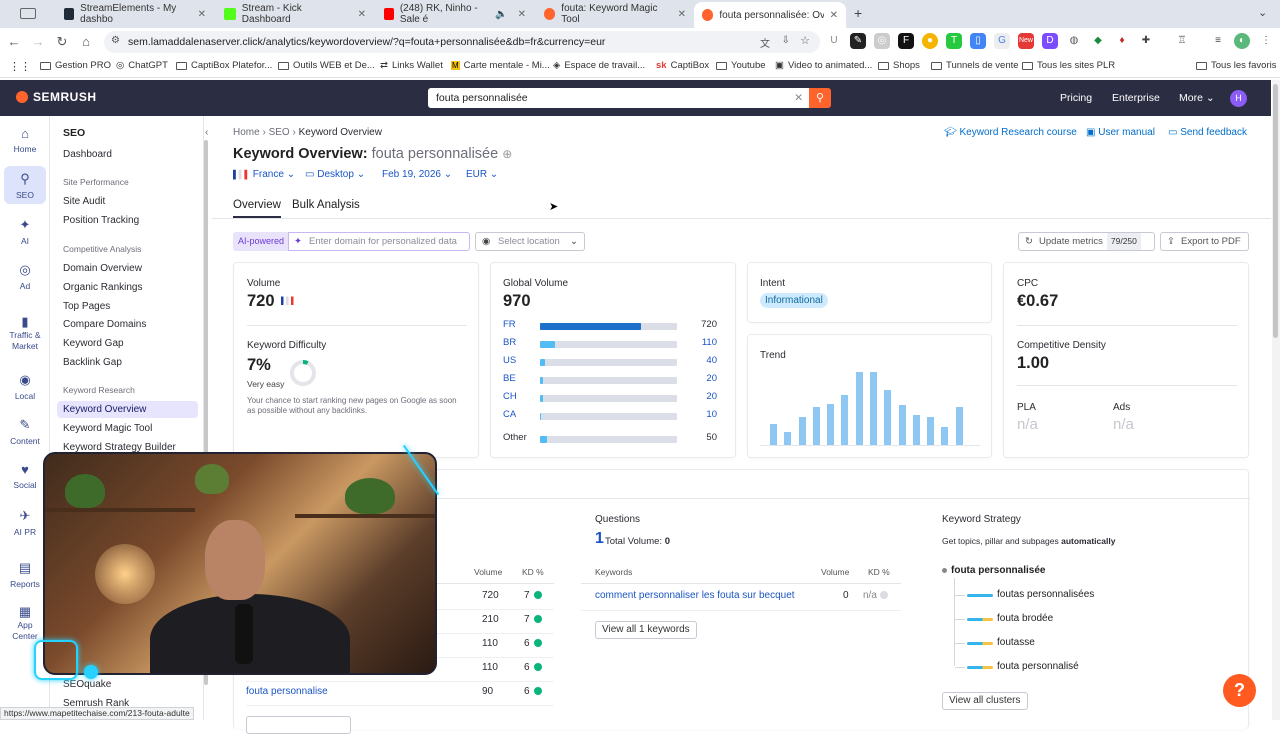 This screenshot has width=1280, height=734. What do you see at coordinates (298, 725) in the screenshot?
I see `view-all-variations-button` at bounding box center [298, 725].